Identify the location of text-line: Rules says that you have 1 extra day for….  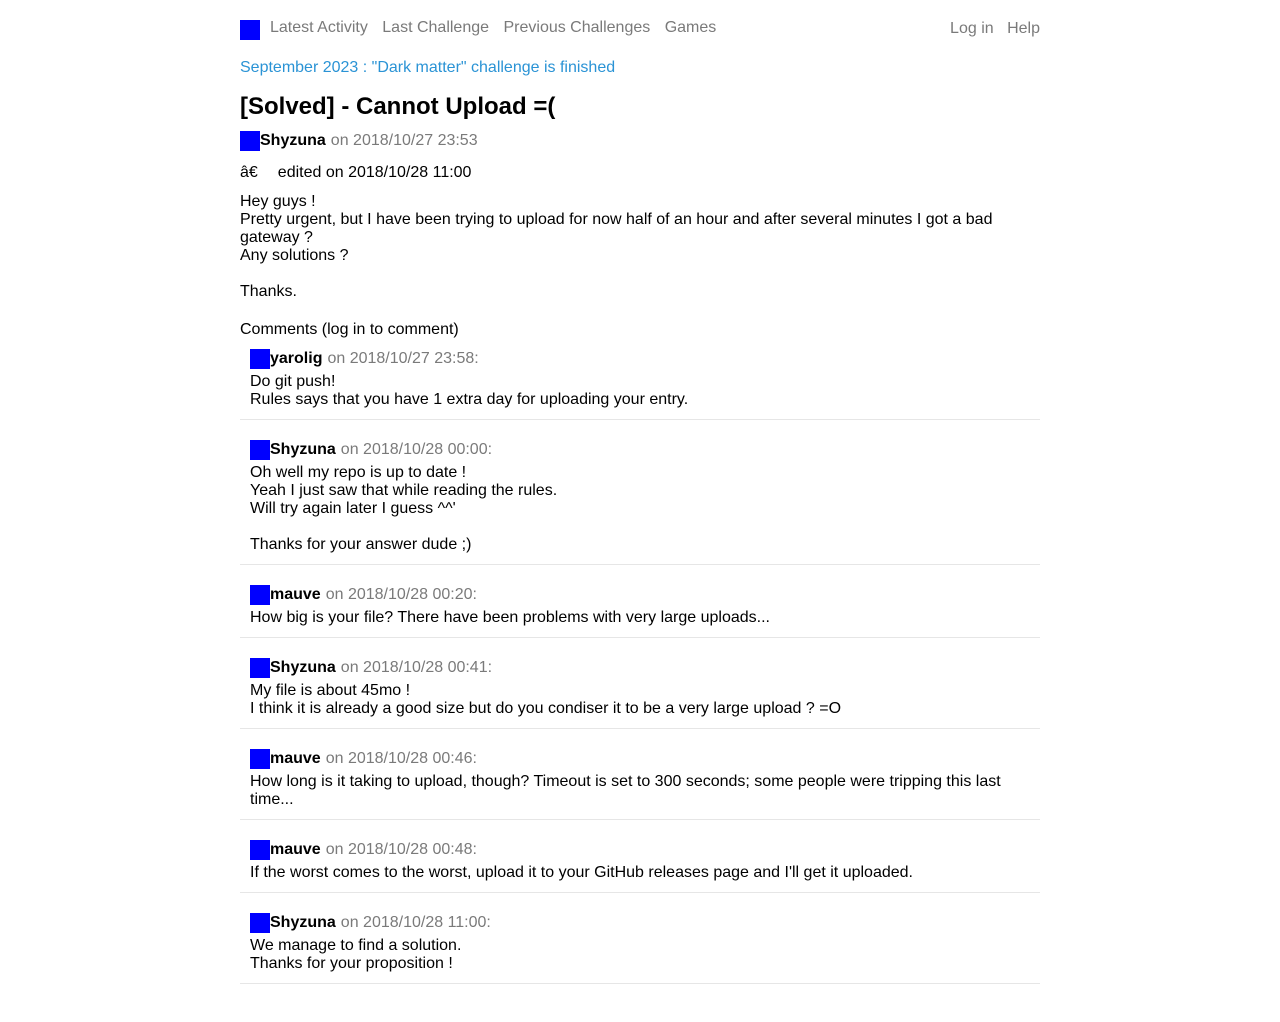
(469, 399).